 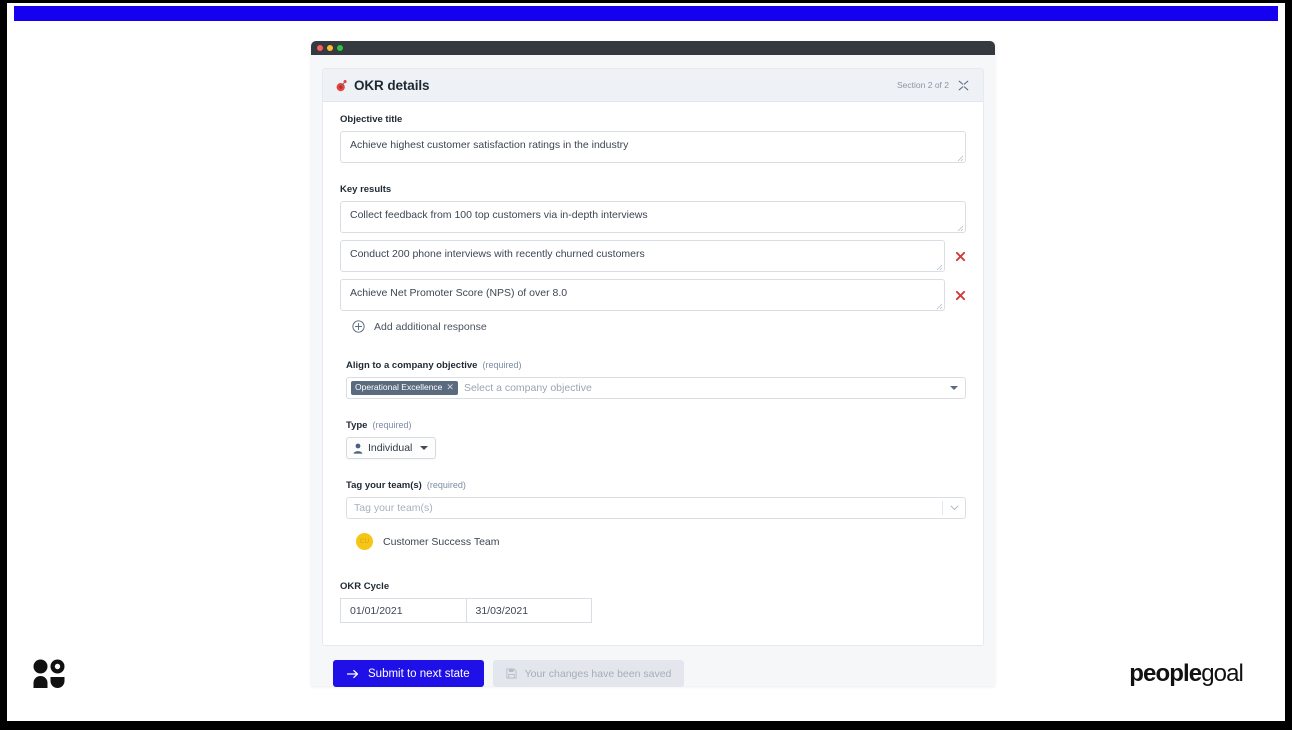 I want to click on submit-to-next-state-button: Submit to next state, so click(x=408, y=673).